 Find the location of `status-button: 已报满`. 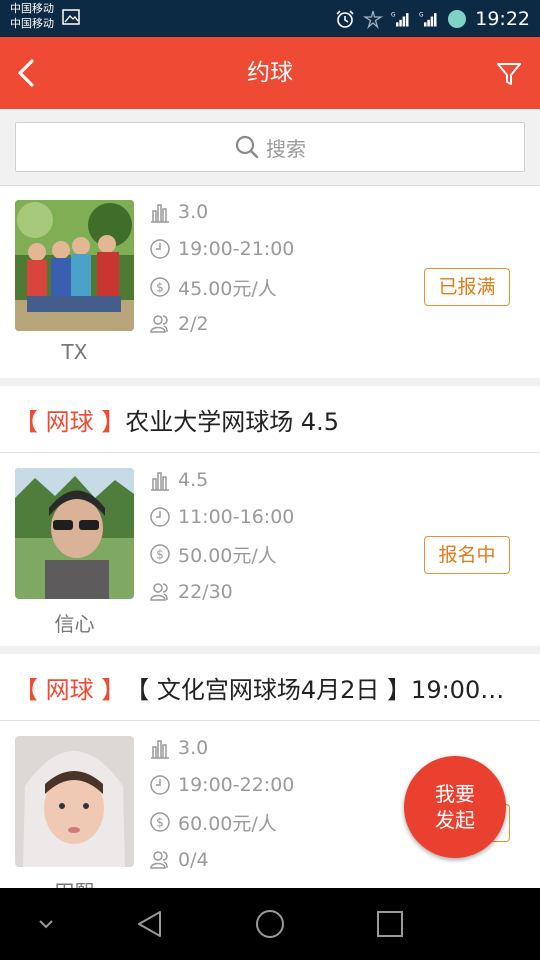

status-button: 已报满 is located at coordinates (467, 287).